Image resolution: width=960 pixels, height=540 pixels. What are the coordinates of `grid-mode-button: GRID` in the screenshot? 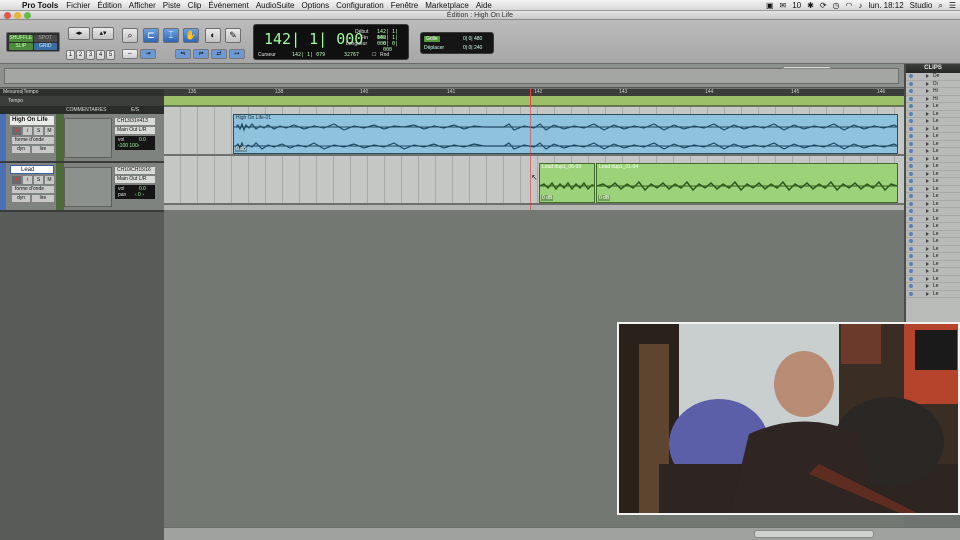 It's located at (45, 46).